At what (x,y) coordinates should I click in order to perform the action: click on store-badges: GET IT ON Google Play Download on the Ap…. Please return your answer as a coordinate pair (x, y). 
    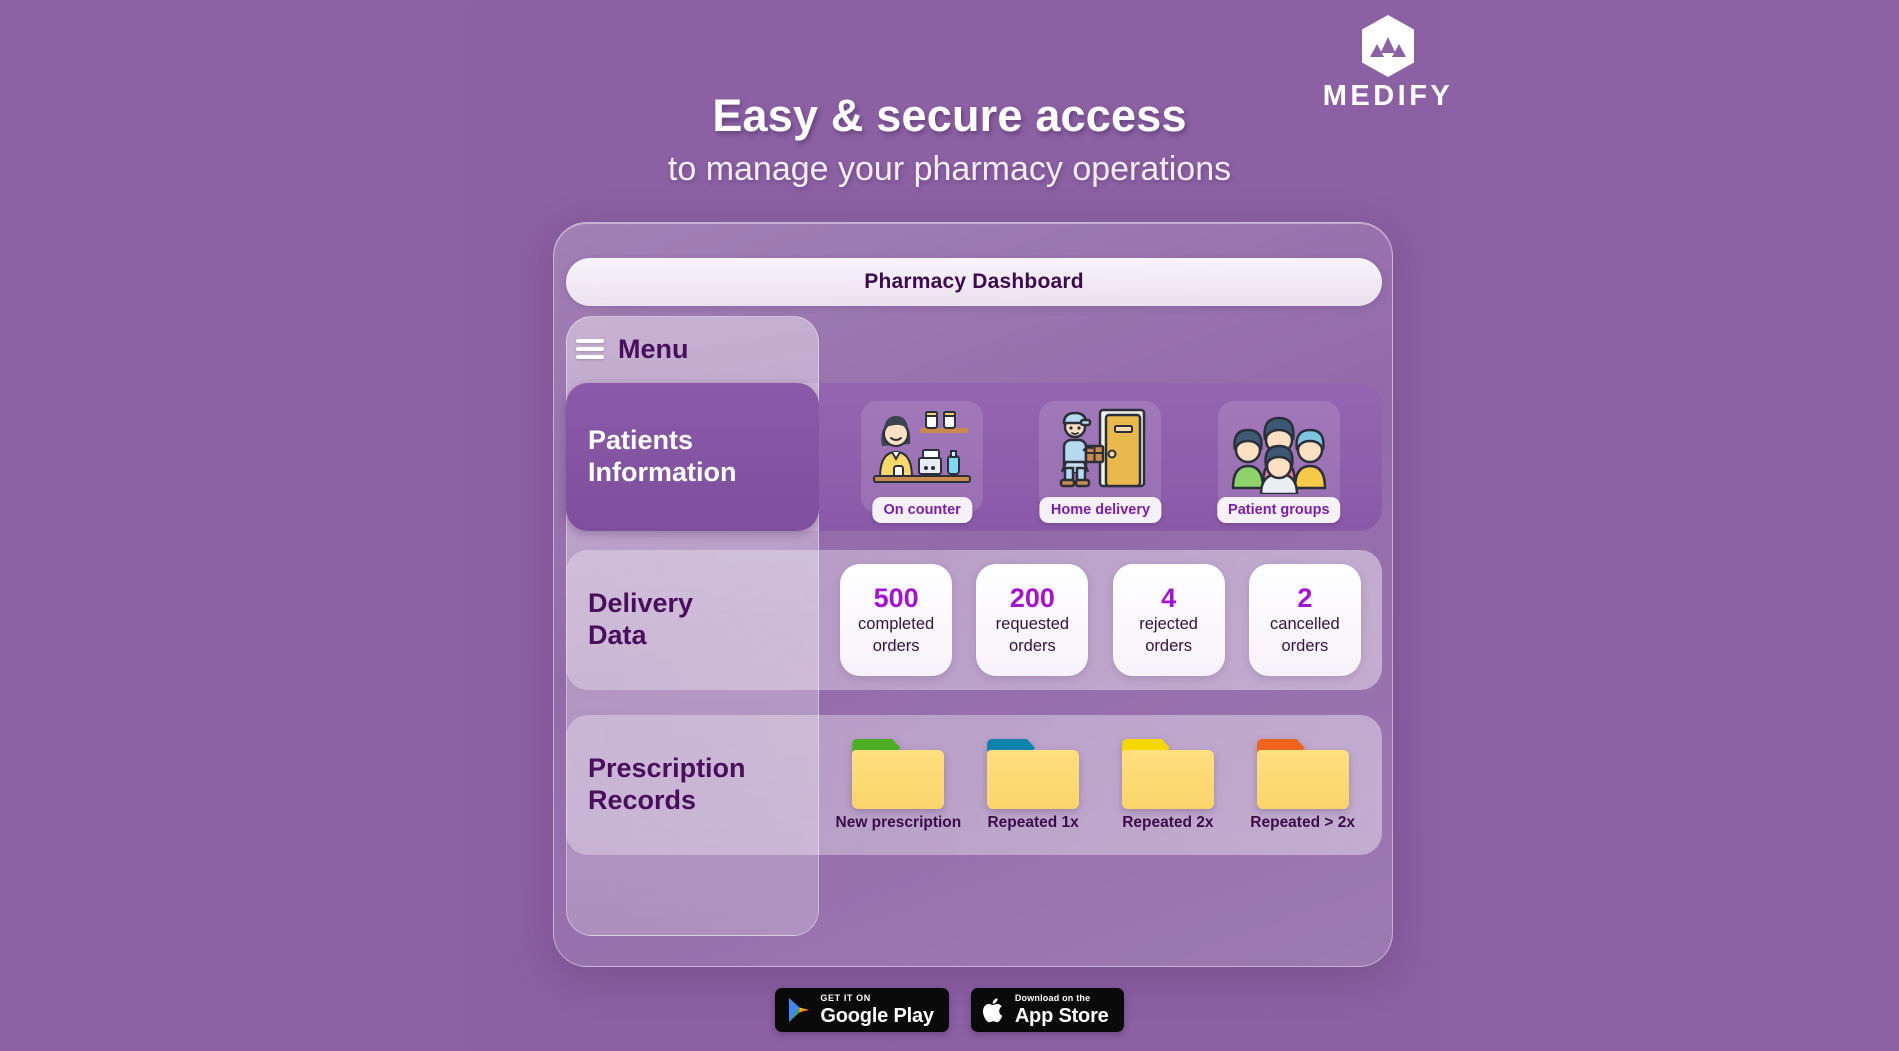
    Looking at the image, I should click on (949, 1010).